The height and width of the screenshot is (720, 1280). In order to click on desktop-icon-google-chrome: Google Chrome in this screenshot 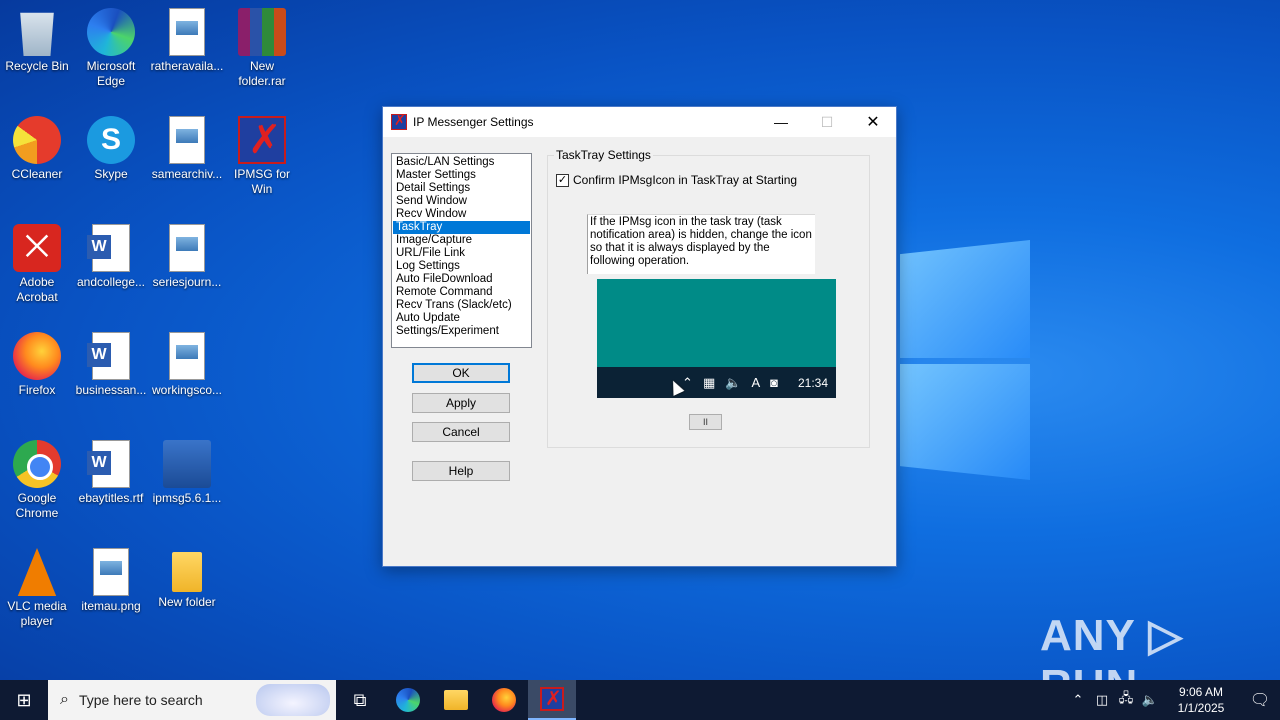, I will do `click(37, 480)`.